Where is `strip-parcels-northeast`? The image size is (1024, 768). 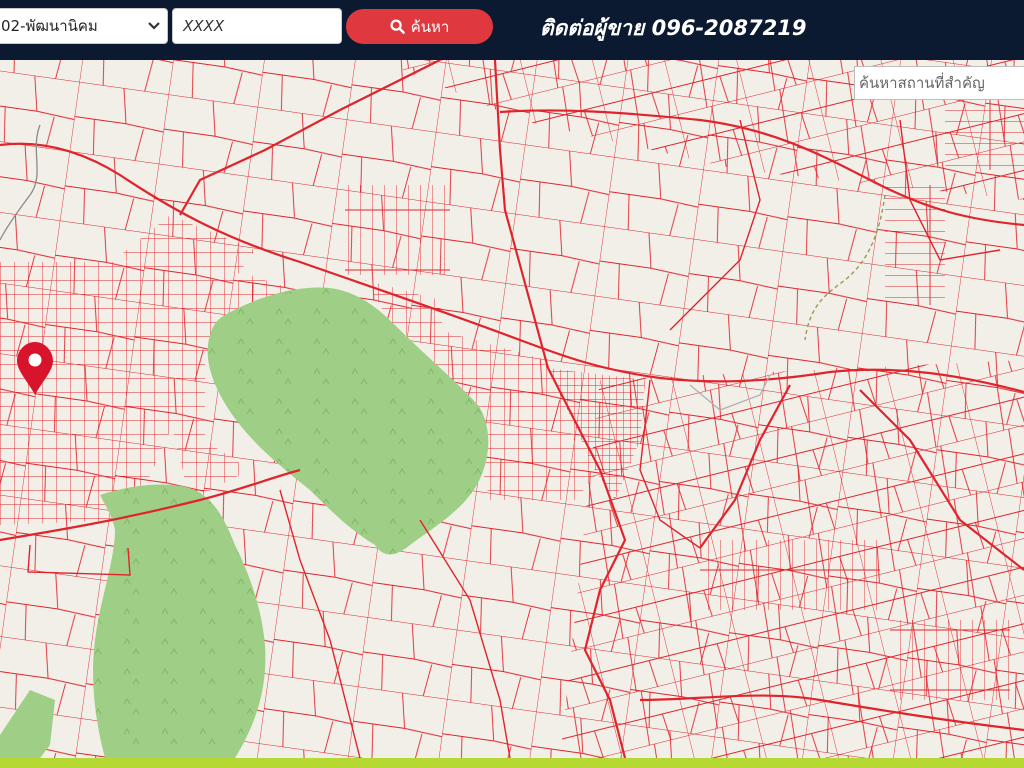 strip-parcels-northeast is located at coordinates (984, 135).